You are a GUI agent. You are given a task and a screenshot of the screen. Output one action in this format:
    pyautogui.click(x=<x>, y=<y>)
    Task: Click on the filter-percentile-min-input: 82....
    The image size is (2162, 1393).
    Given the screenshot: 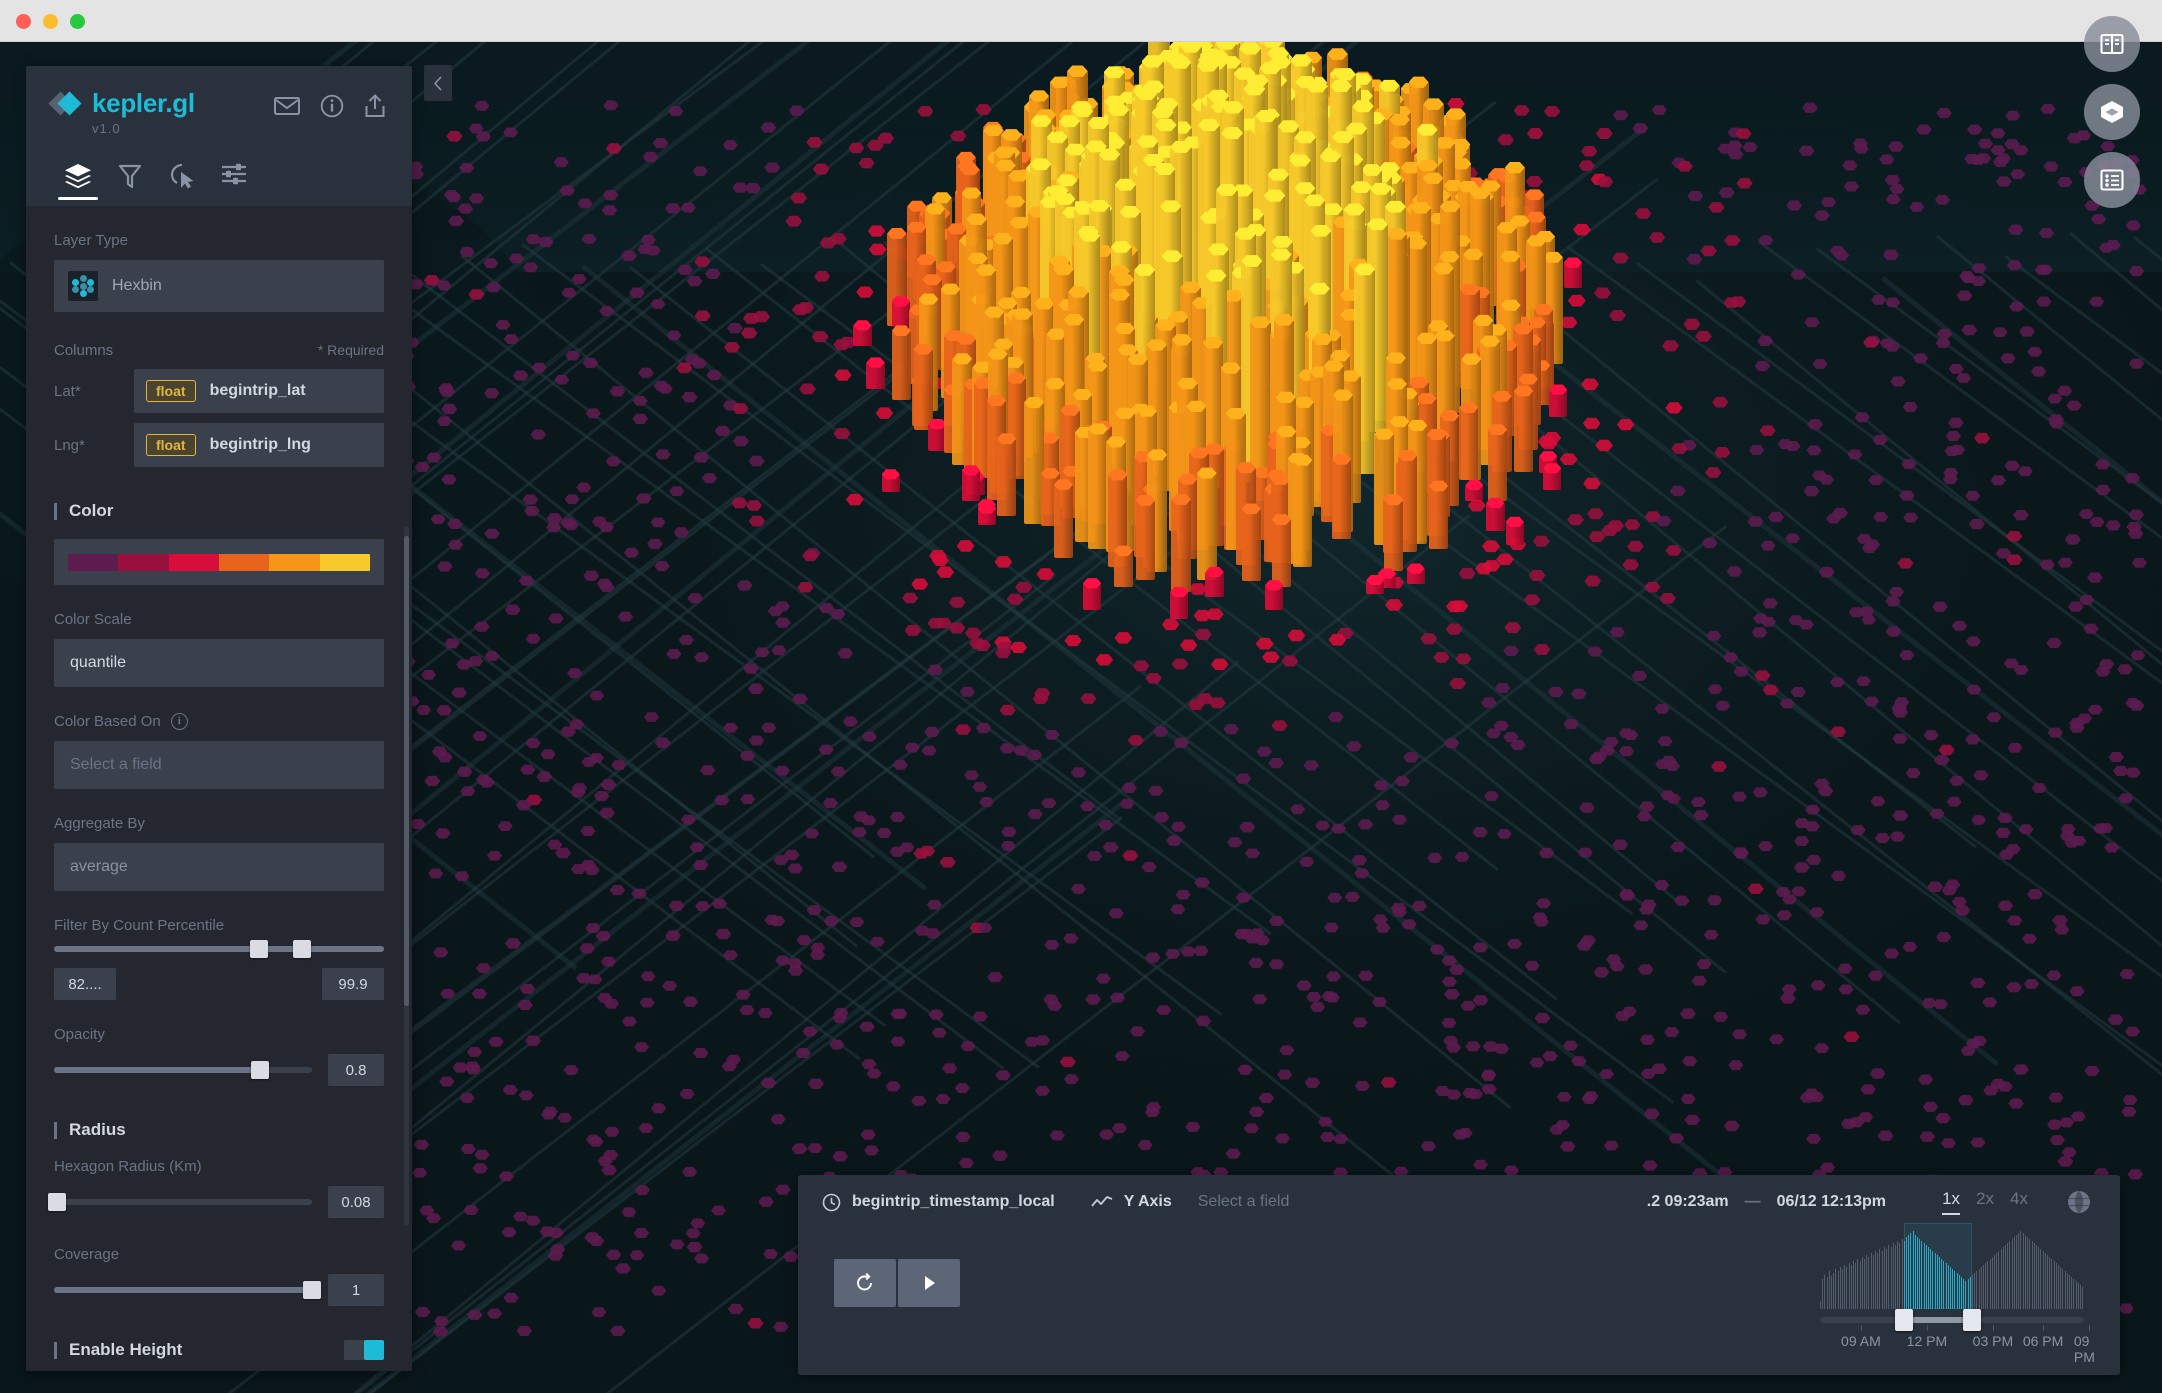 What is the action you would take?
    pyautogui.click(x=85, y=984)
    